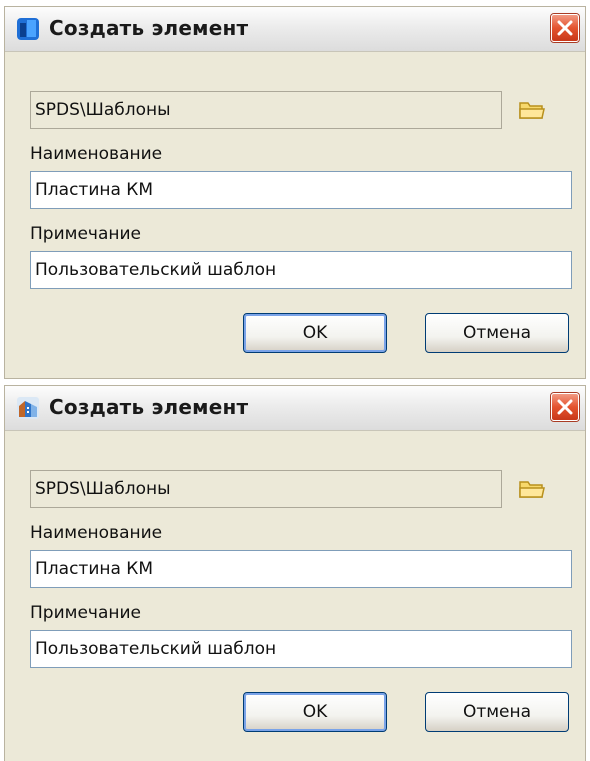  Describe the element at coordinates (28, 29) in the screenshot. I see `app-icon` at that location.